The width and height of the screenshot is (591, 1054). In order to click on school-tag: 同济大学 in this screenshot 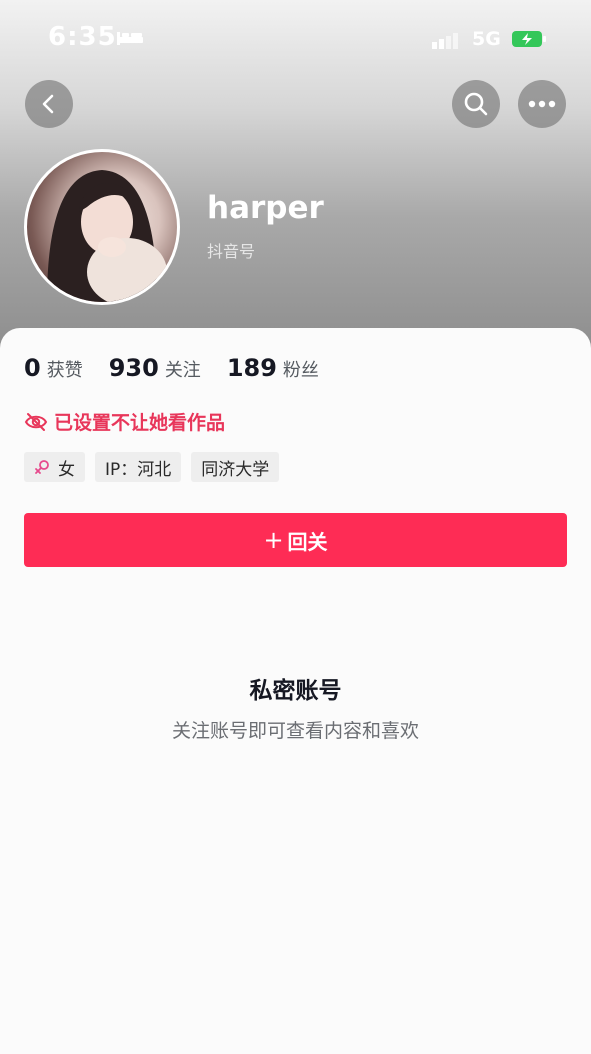, I will do `click(235, 467)`.